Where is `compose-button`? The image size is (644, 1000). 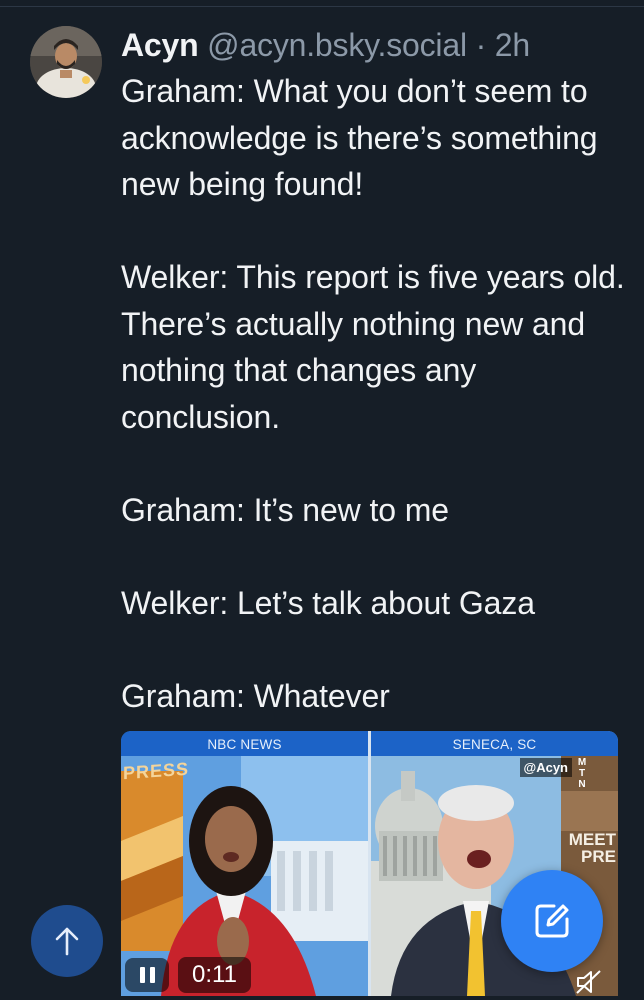
compose-button is located at coordinates (552, 921).